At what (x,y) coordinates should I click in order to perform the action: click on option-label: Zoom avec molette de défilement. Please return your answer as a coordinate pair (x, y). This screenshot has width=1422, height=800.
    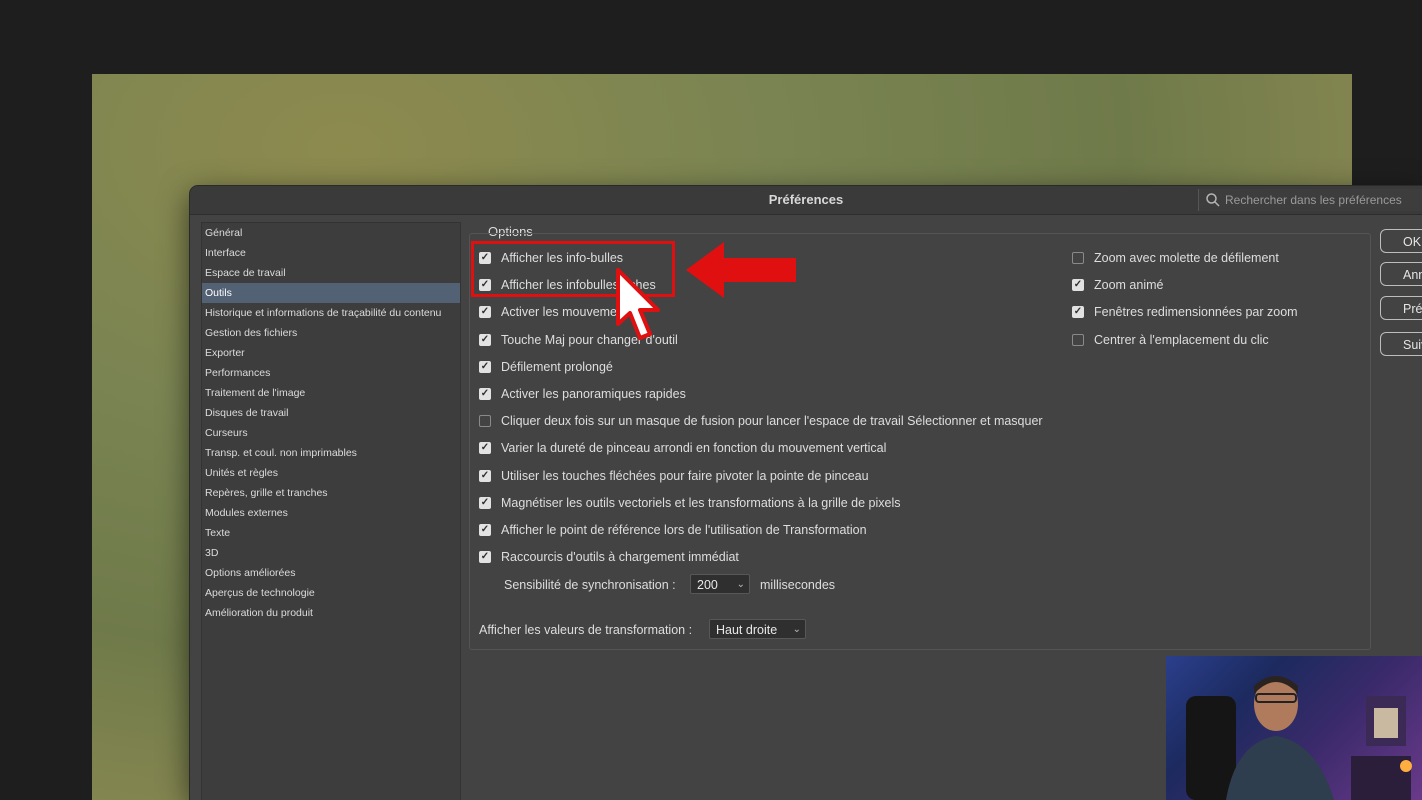
    Looking at the image, I should click on (1186, 258).